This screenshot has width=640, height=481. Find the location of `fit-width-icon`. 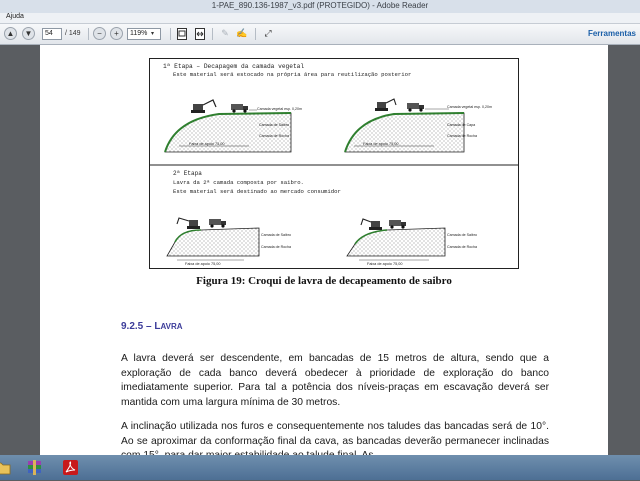

fit-width-icon is located at coordinates (200, 33).